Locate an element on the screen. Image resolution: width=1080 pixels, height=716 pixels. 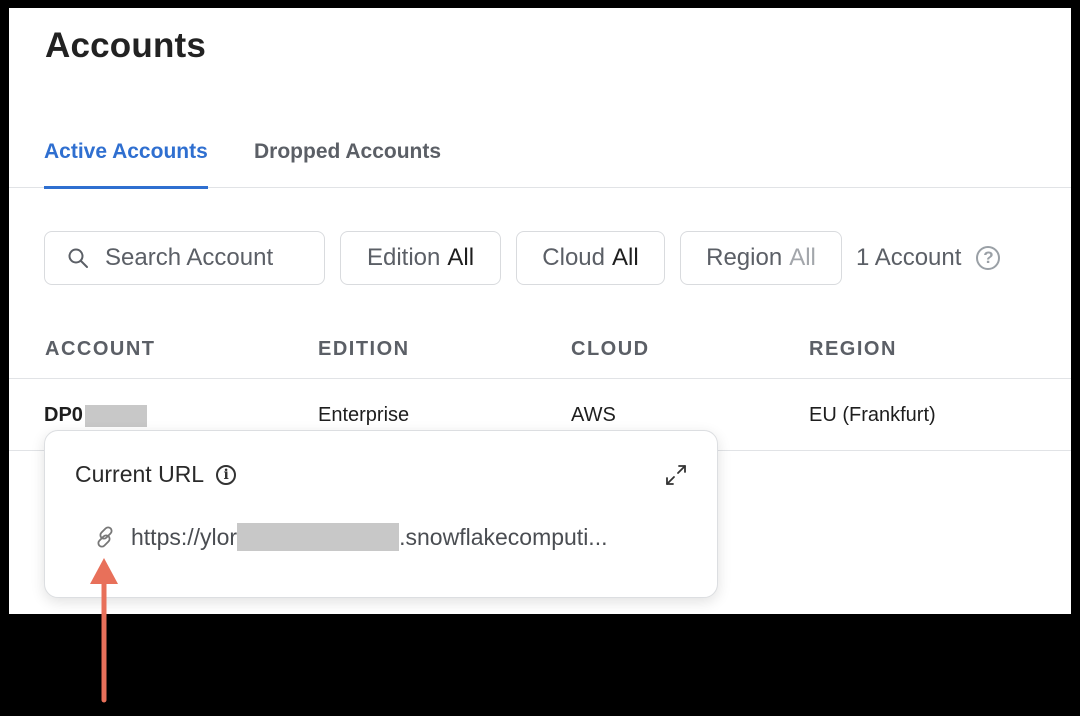
search-input is located at coordinates (205, 258).